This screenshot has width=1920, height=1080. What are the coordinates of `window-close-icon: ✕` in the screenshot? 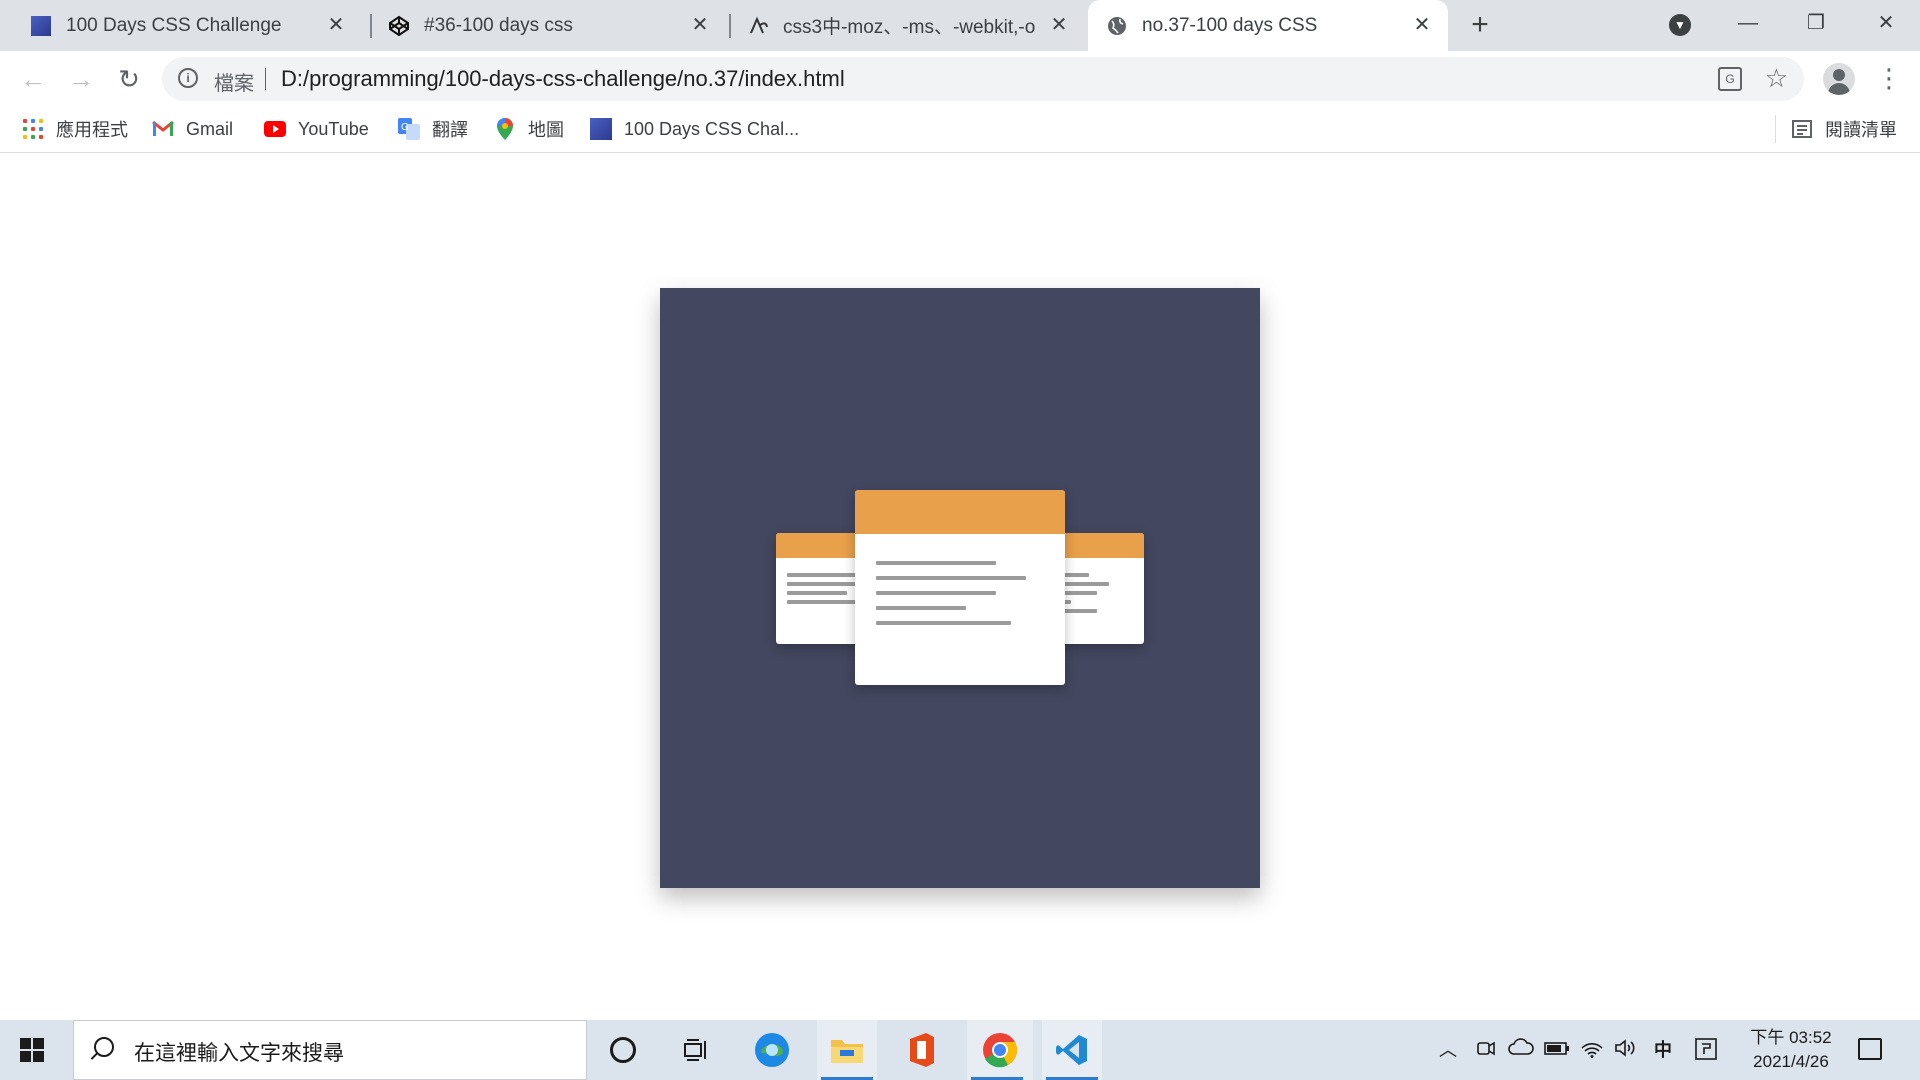 It's located at (1886, 23).